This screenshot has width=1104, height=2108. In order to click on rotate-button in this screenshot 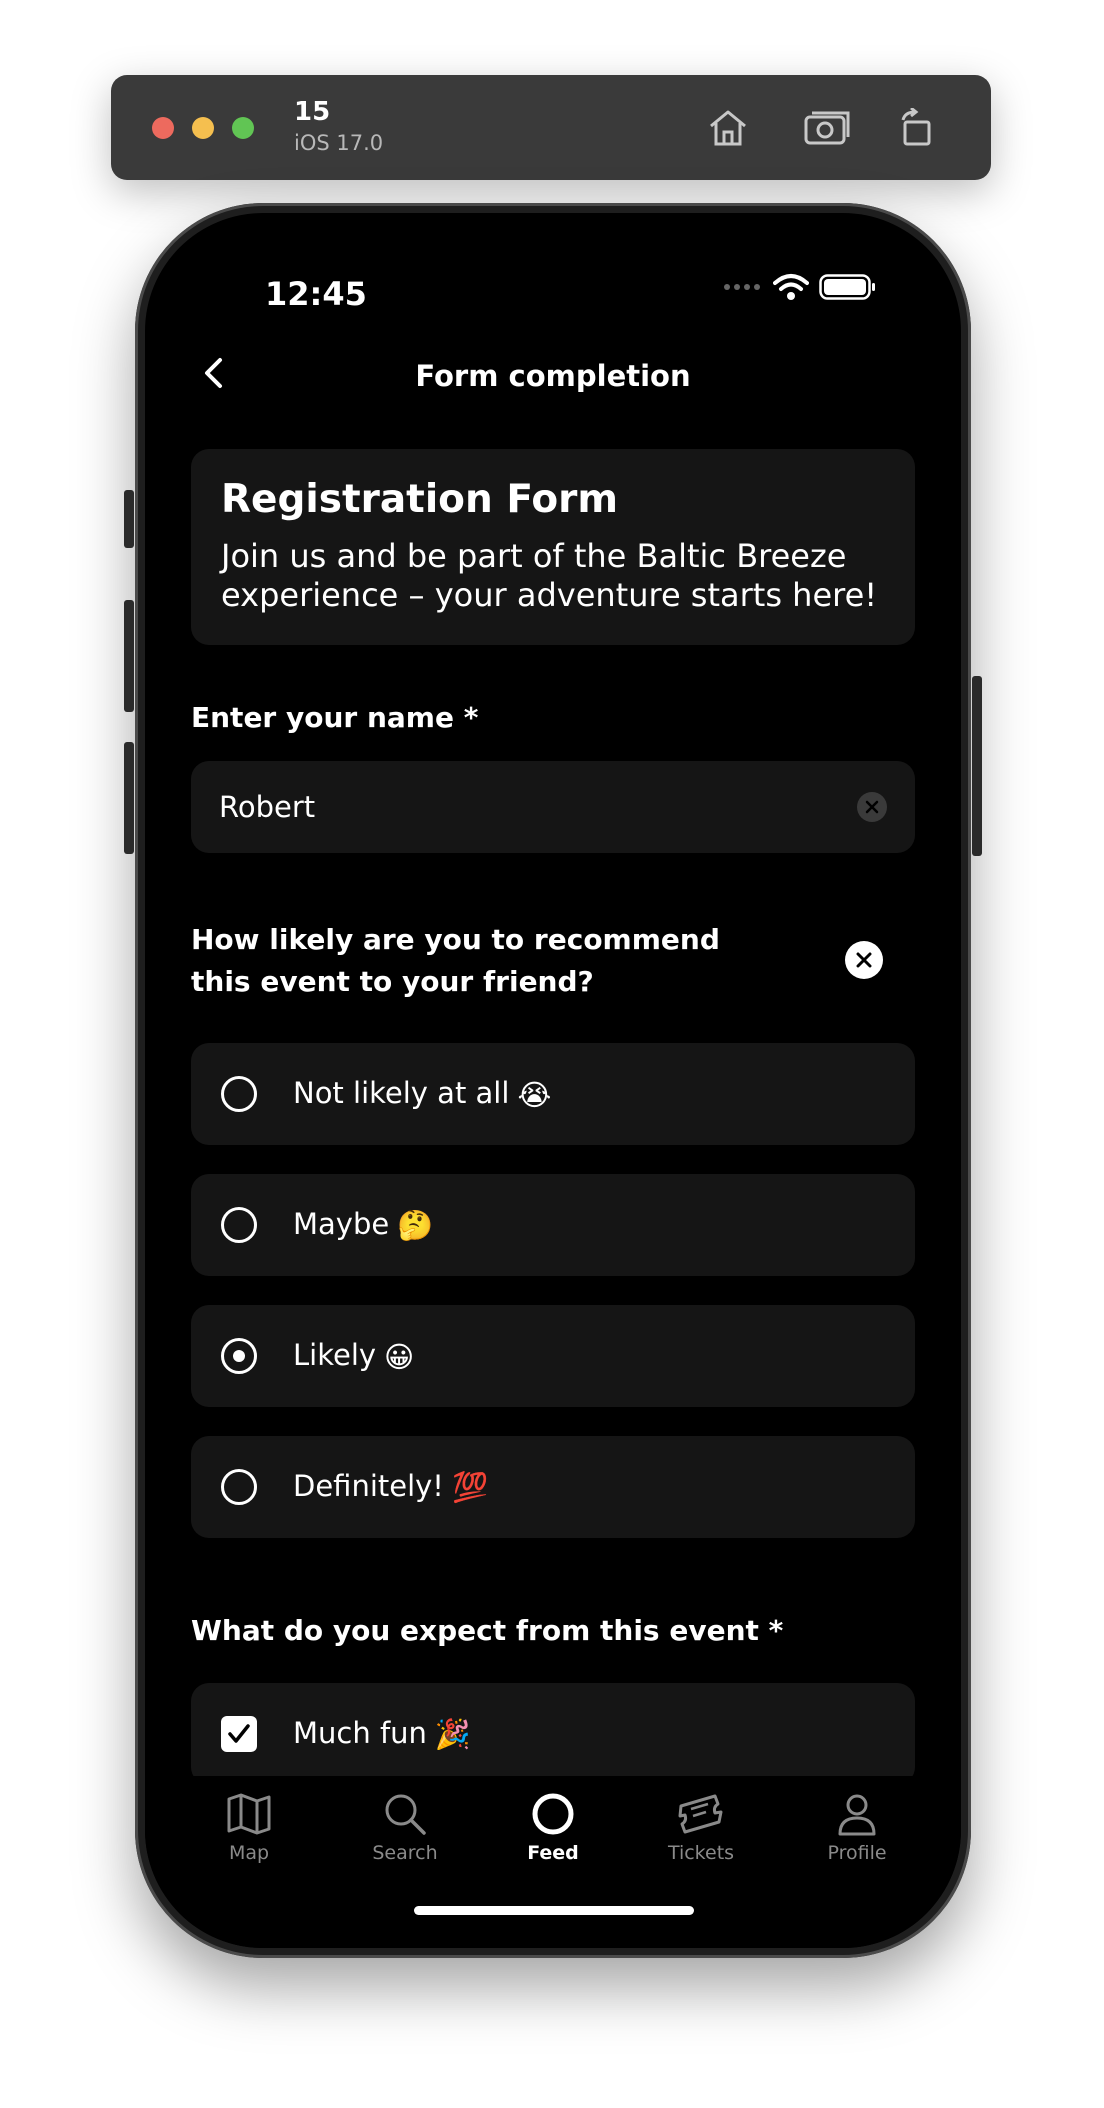, I will do `click(917, 128)`.